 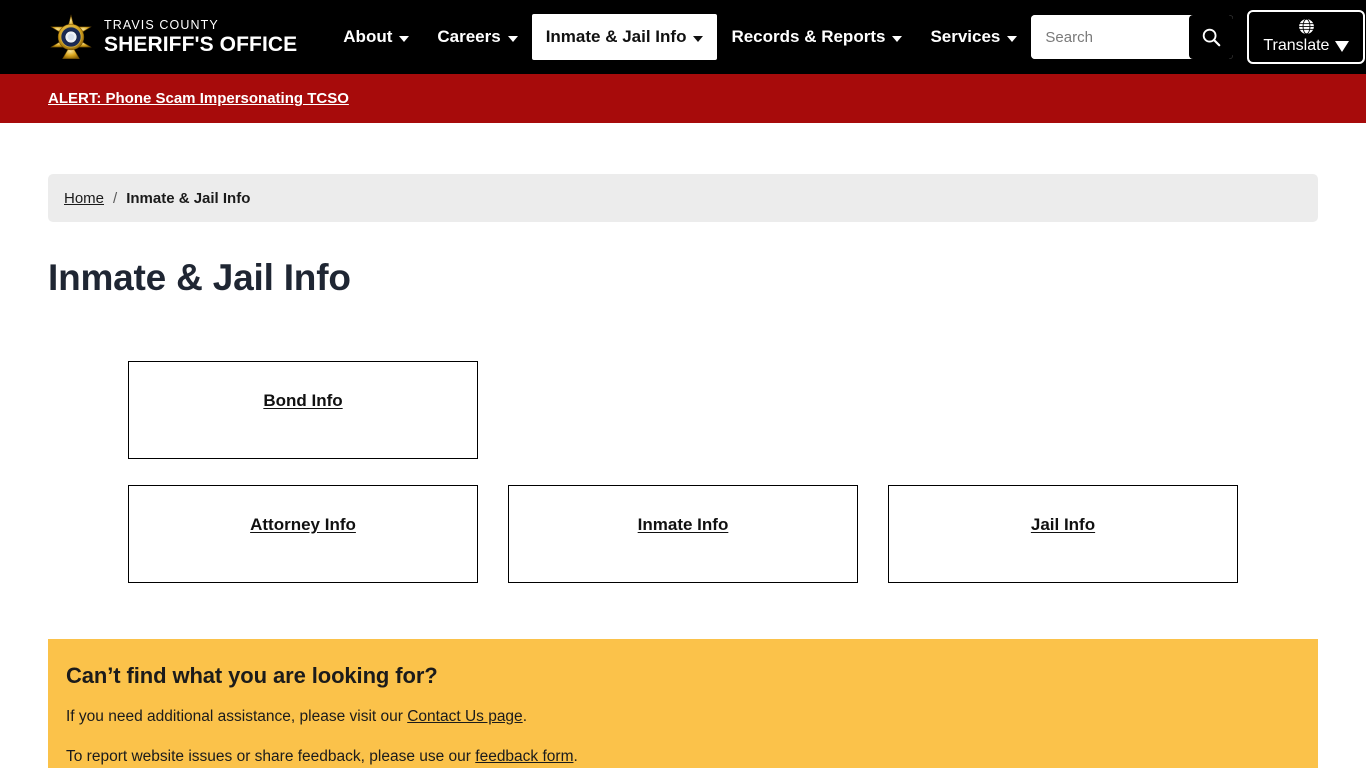 I want to click on card-attorney-info: Attorney Info, so click(x=303, y=534).